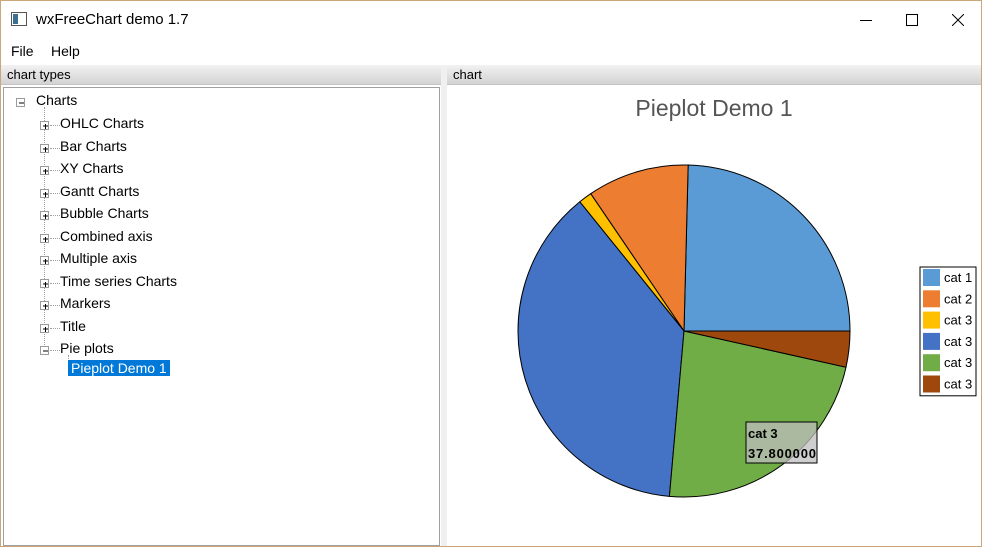 The height and width of the screenshot is (547, 982). What do you see at coordinates (491, 20) in the screenshot?
I see `title-bar: wxFreeChart demo 1.7` at bounding box center [491, 20].